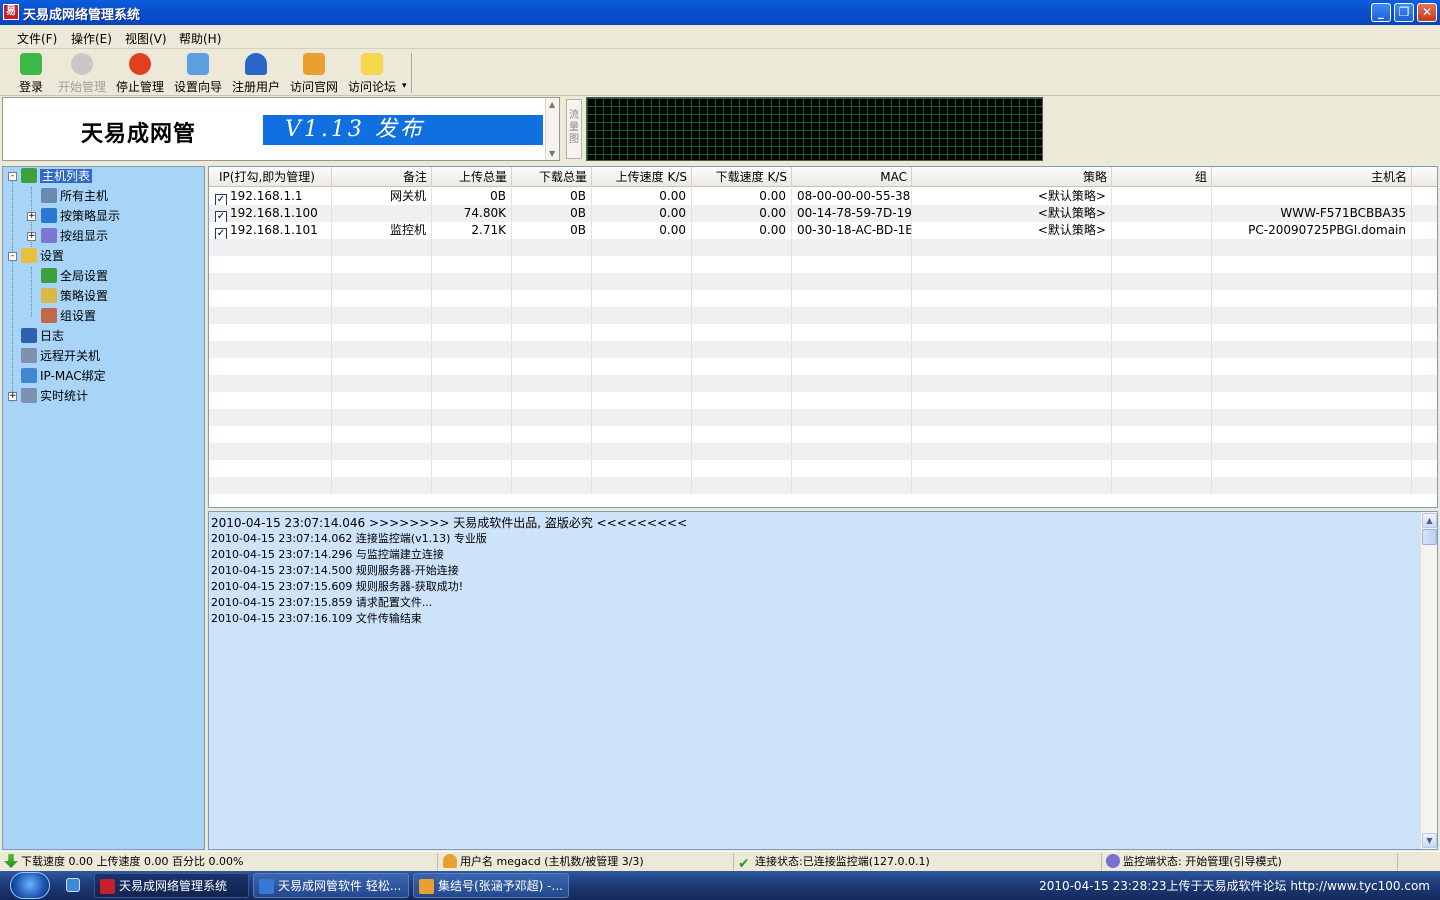 This screenshot has height=900, width=1440. What do you see at coordinates (80, 216) in the screenshot?
I see `tree-item-by-policy: 按策略显示` at bounding box center [80, 216].